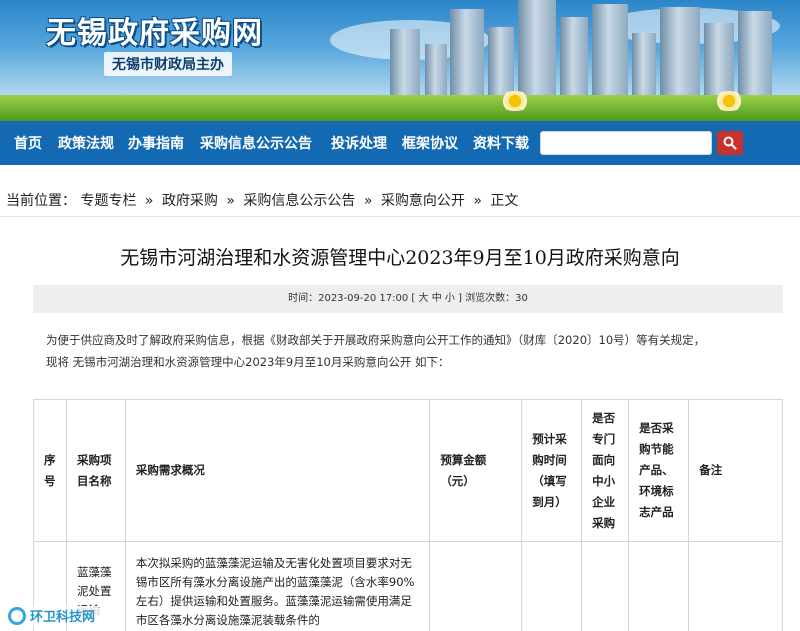  Describe the element at coordinates (659, 586) in the screenshot. I see `cell-green` at that location.